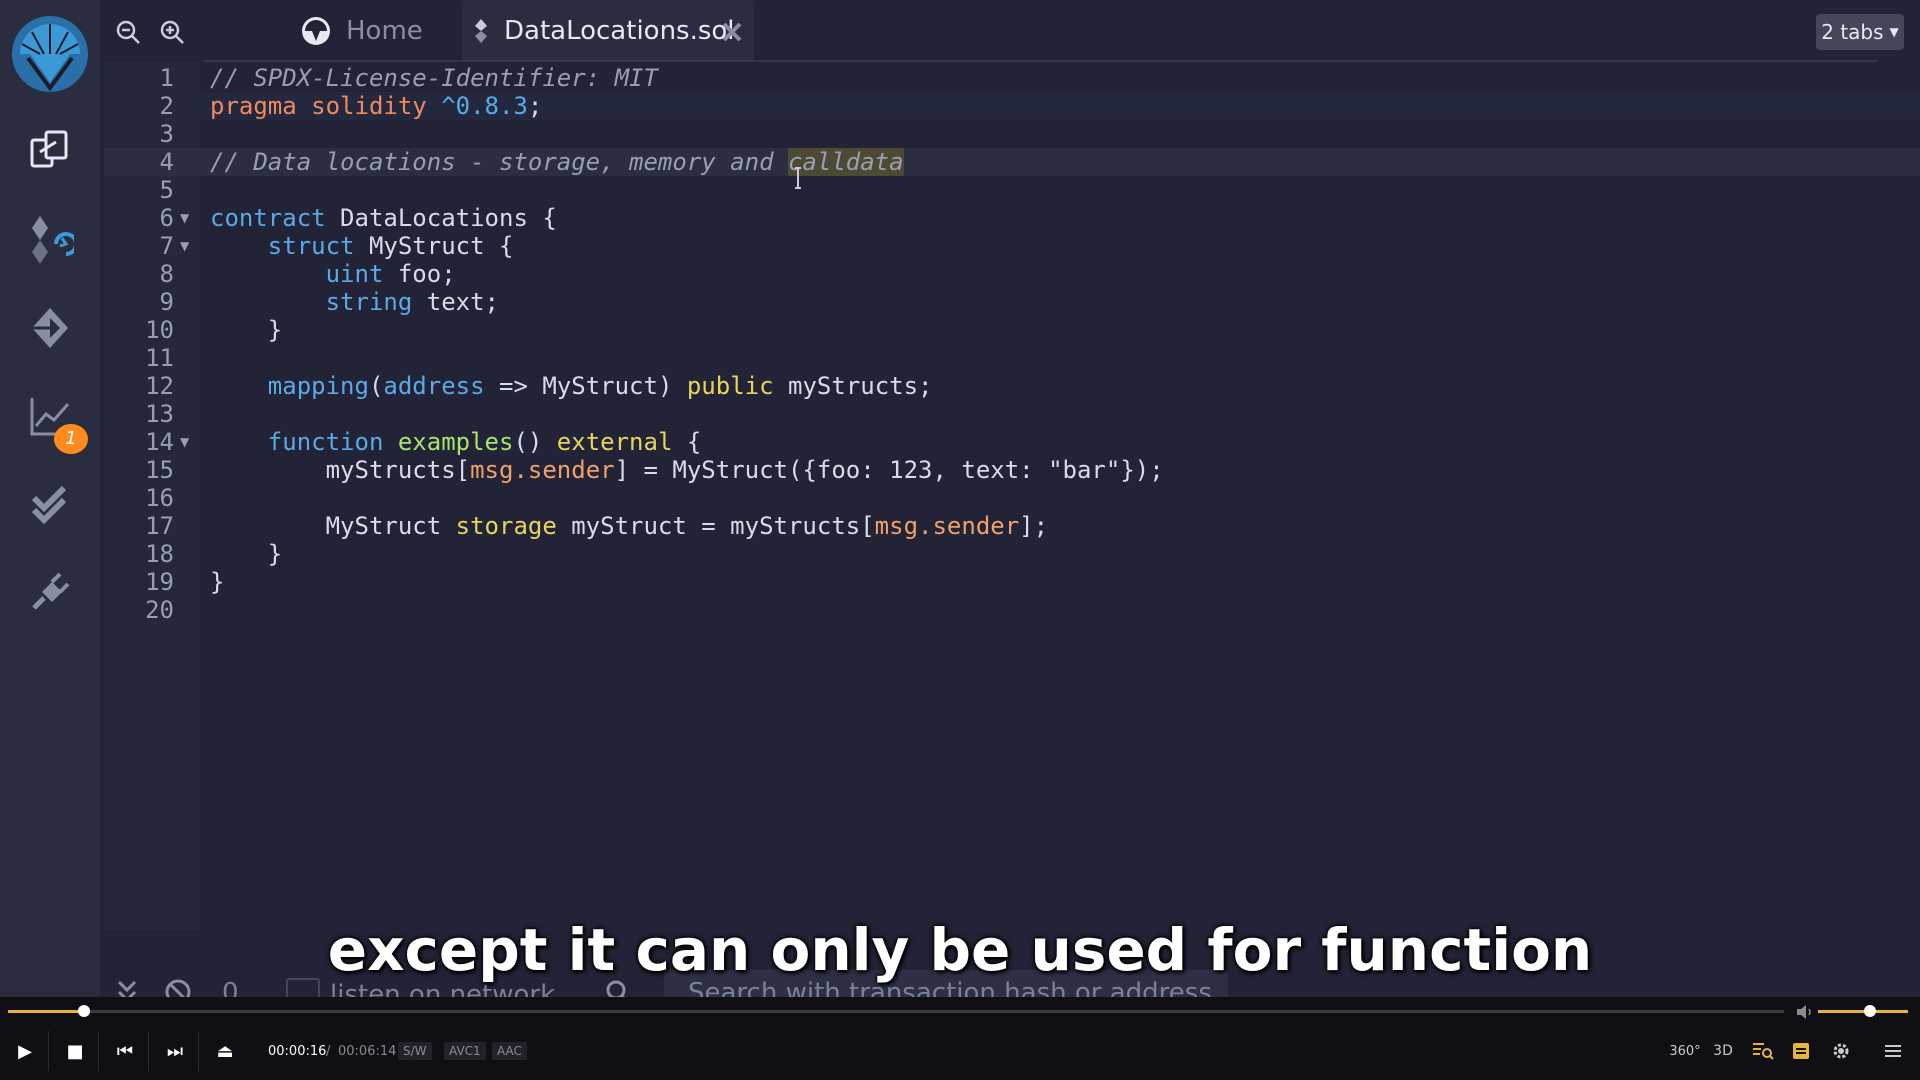 This screenshot has width=1920, height=1080. What do you see at coordinates (297, 1051) in the screenshot?
I see `current-time: 00:00:16` at bounding box center [297, 1051].